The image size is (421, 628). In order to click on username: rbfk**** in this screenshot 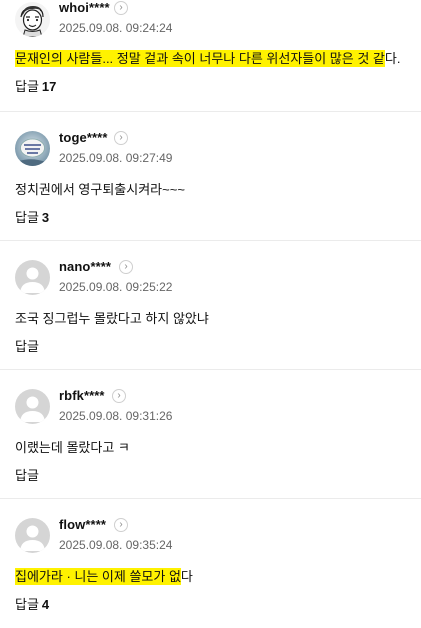, I will do `click(82, 395)`.